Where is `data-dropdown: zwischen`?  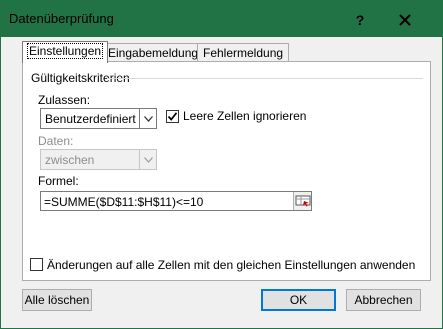 data-dropdown: zwischen is located at coordinates (98, 159).